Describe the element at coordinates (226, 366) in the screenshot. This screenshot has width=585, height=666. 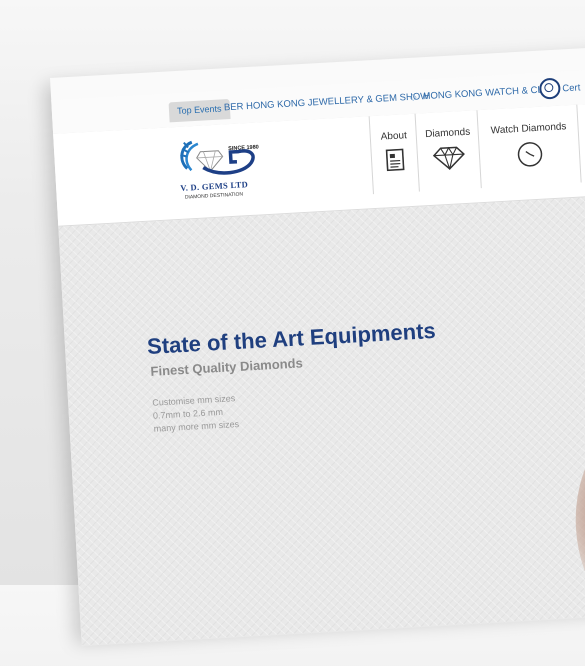
I see `hero-subtitle: Finest Quality Diamonds` at that location.